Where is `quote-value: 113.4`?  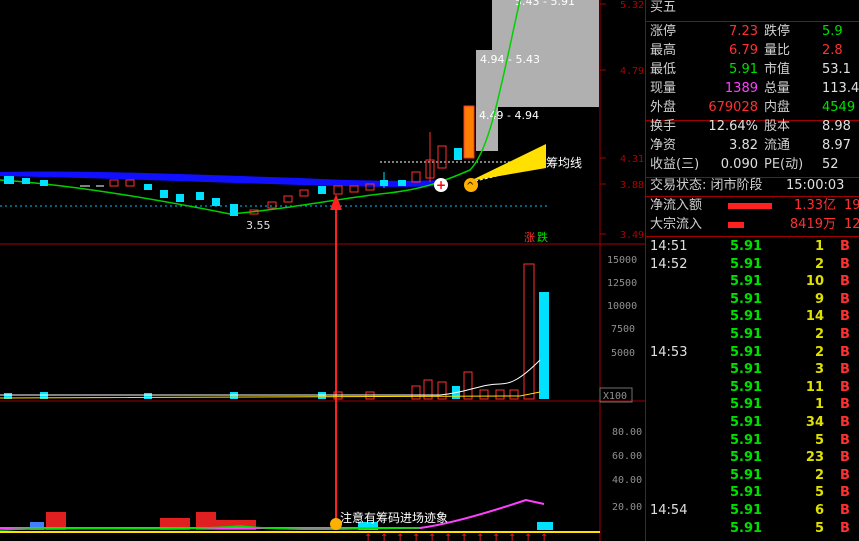 quote-value: 113.4 is located at coordinates (840, 88).